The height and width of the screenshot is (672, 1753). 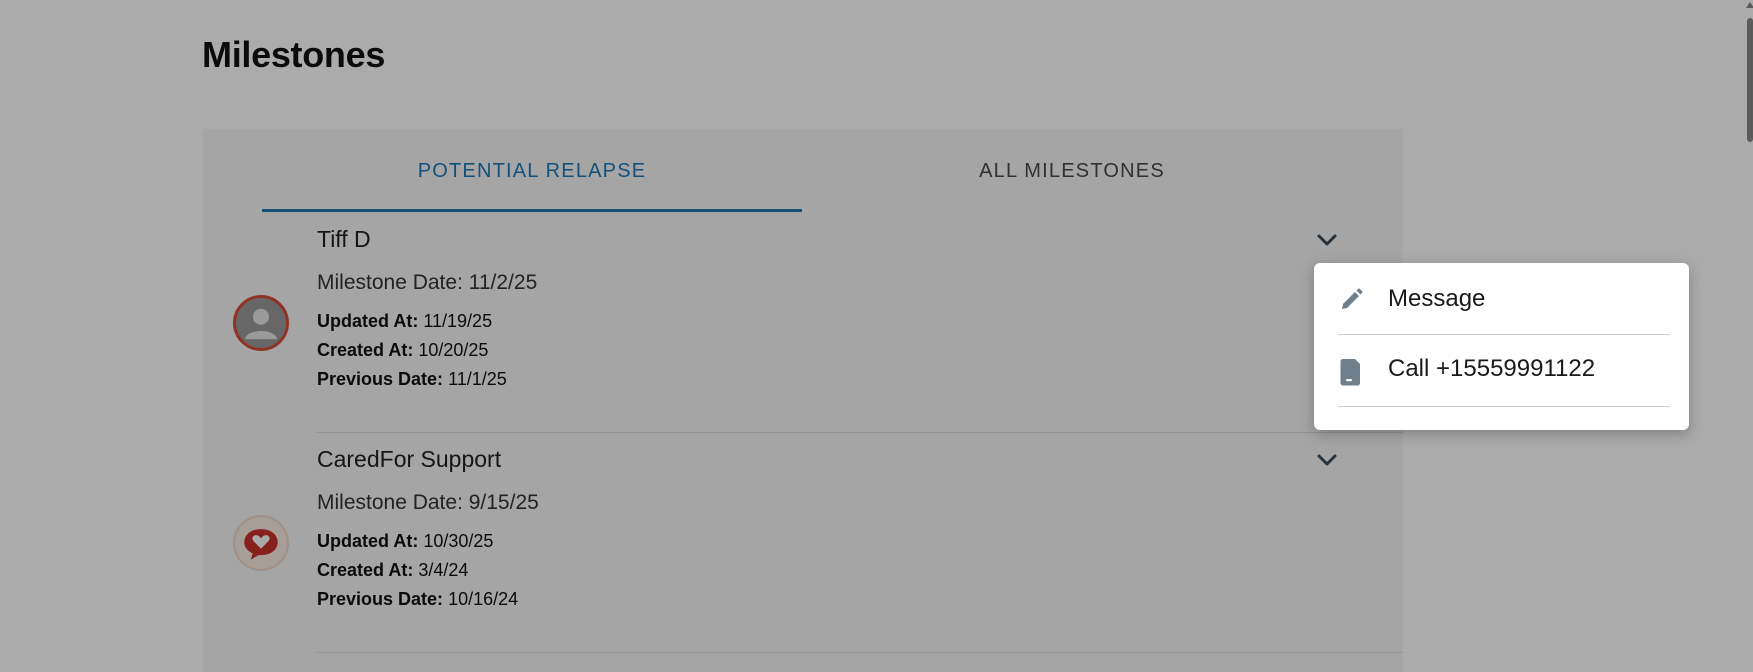 I want to click on contact-actions-menu: Message Call +15559991122, so click(x=1501, y=346).